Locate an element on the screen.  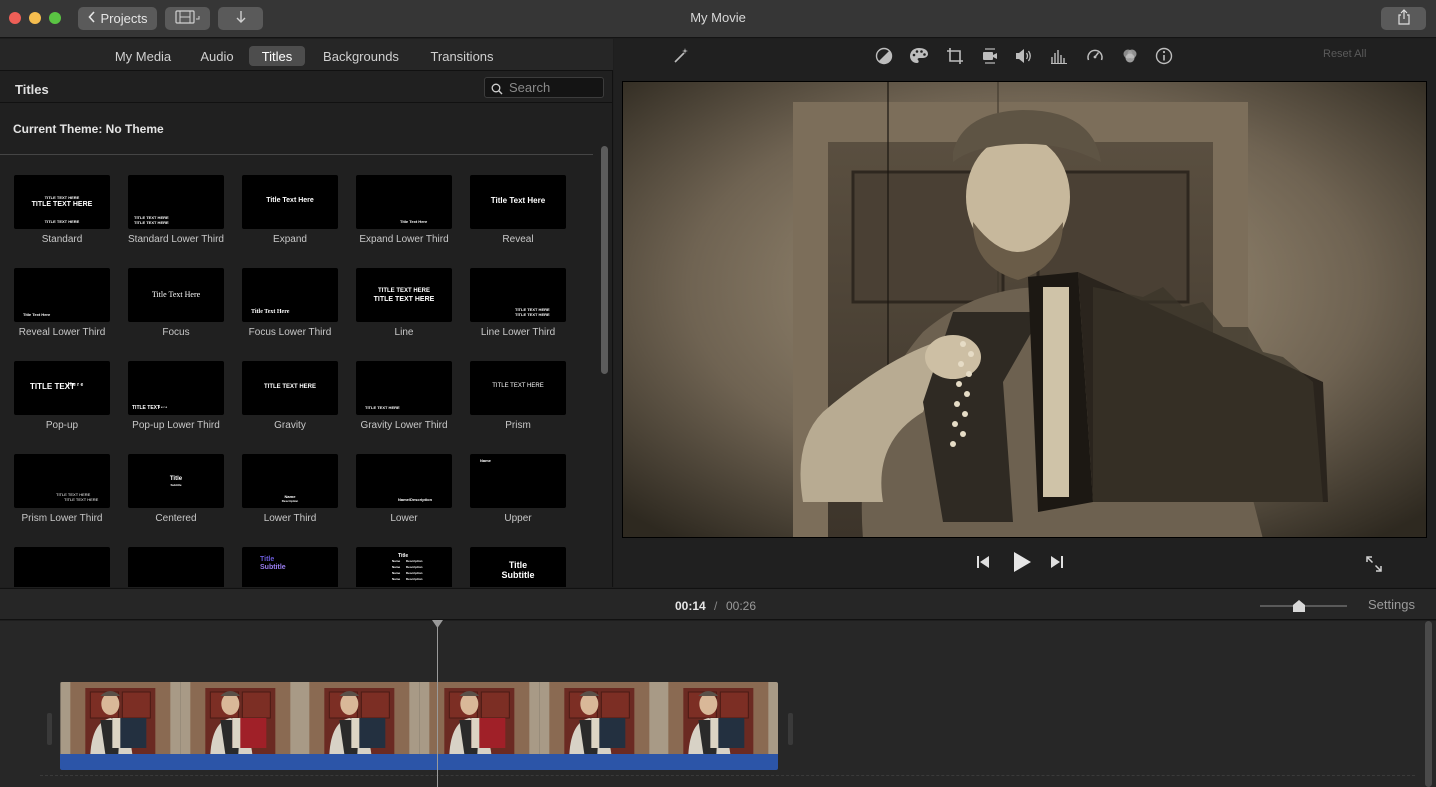
skip-forward-icon is located at coordinates (1057, 564).